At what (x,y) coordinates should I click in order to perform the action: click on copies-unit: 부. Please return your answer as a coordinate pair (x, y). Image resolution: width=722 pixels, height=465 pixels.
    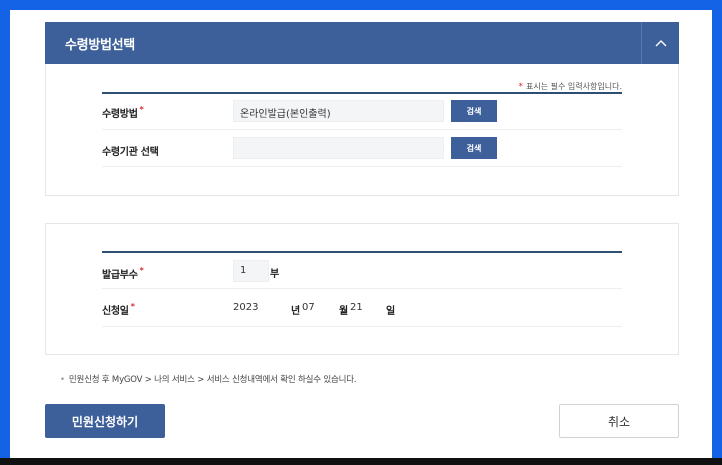
    Looking at the image, I should click on (275, 274).